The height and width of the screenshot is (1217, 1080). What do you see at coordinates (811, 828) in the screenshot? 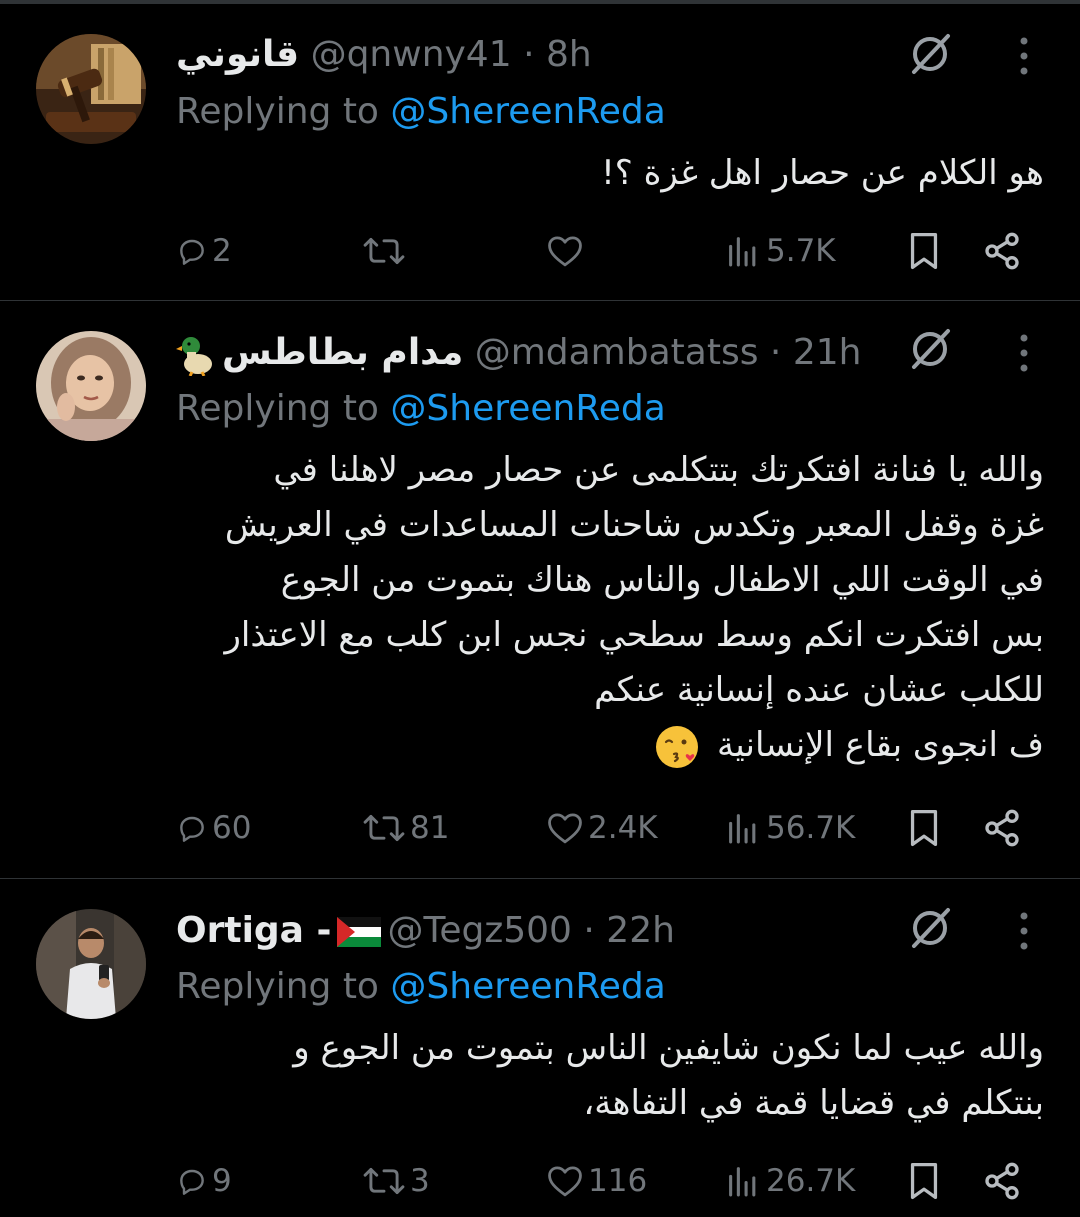
I see `view-count: 56.7K` at bounding box center [811, 828].